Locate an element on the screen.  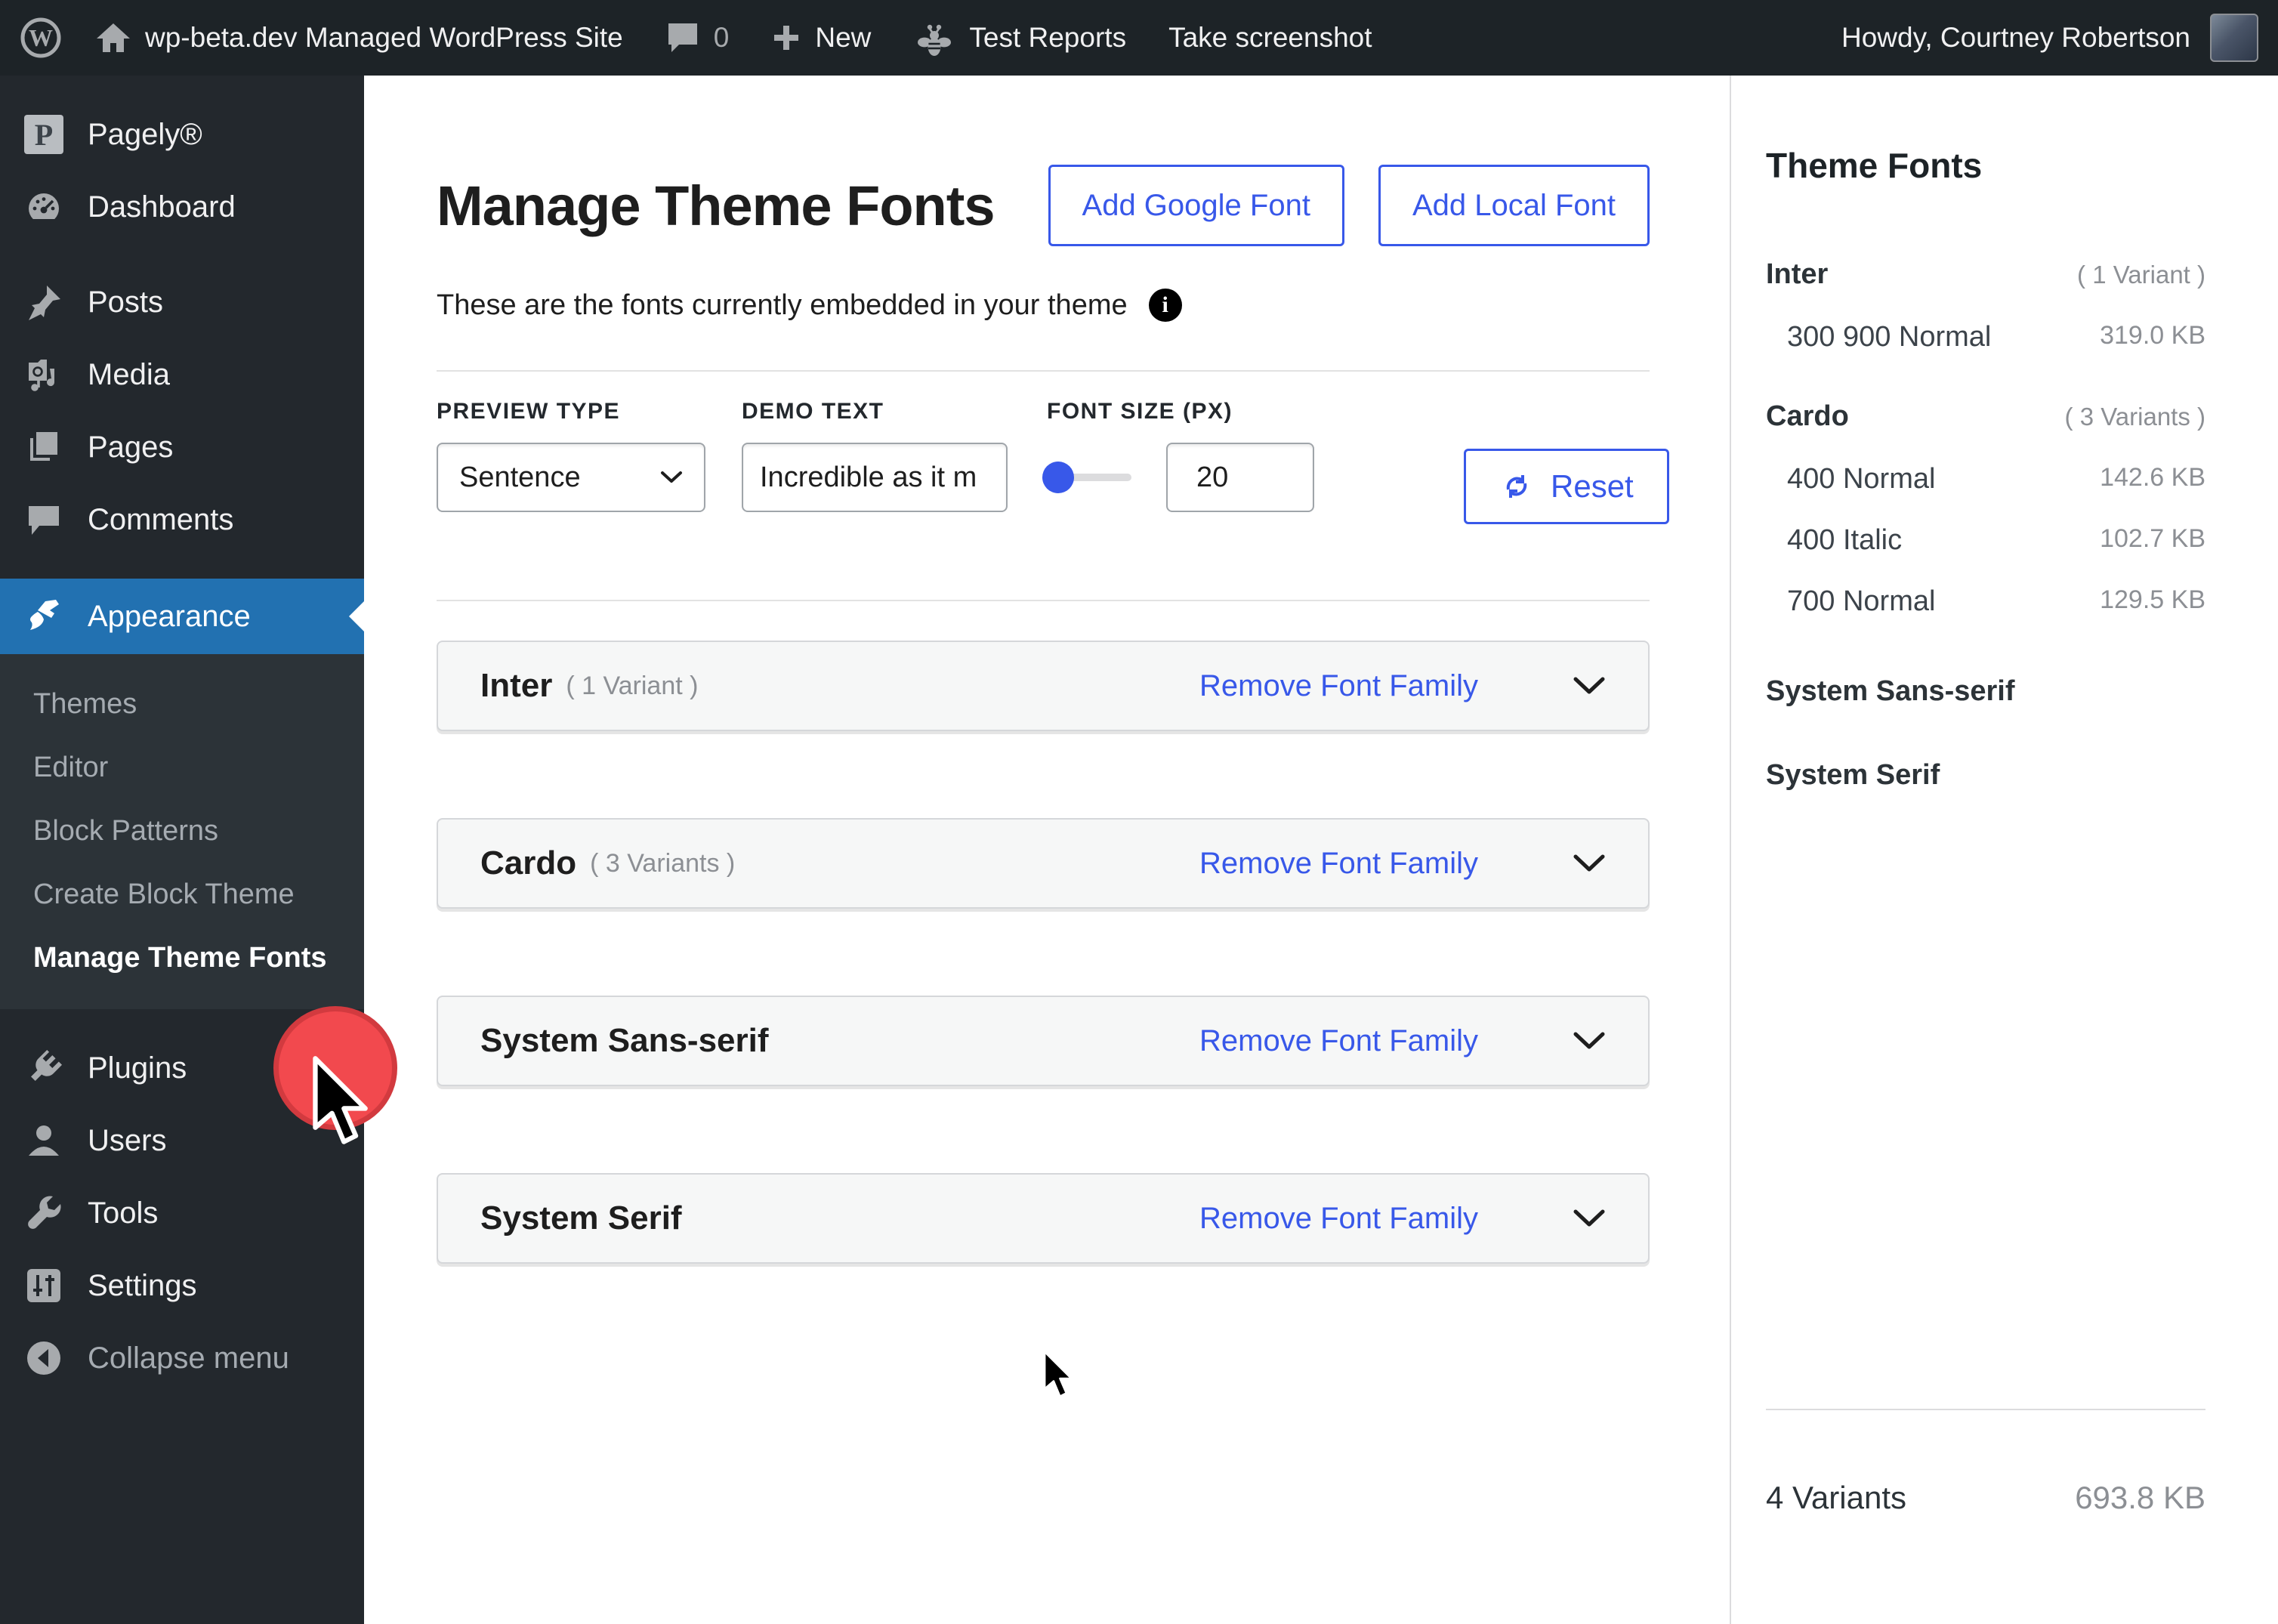
add-google-font-button: Add Google Font is located at coordinates (1196, 205).